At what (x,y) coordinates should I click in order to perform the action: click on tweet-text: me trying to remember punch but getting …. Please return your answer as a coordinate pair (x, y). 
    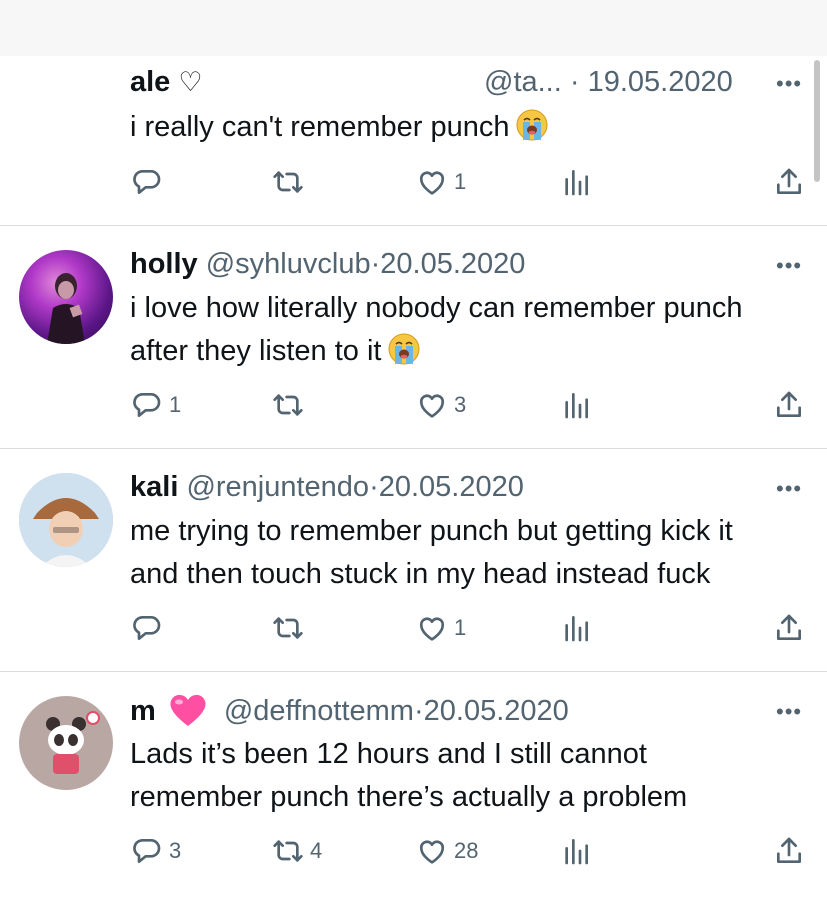
    Looking at the image, I should click on (475, 553).